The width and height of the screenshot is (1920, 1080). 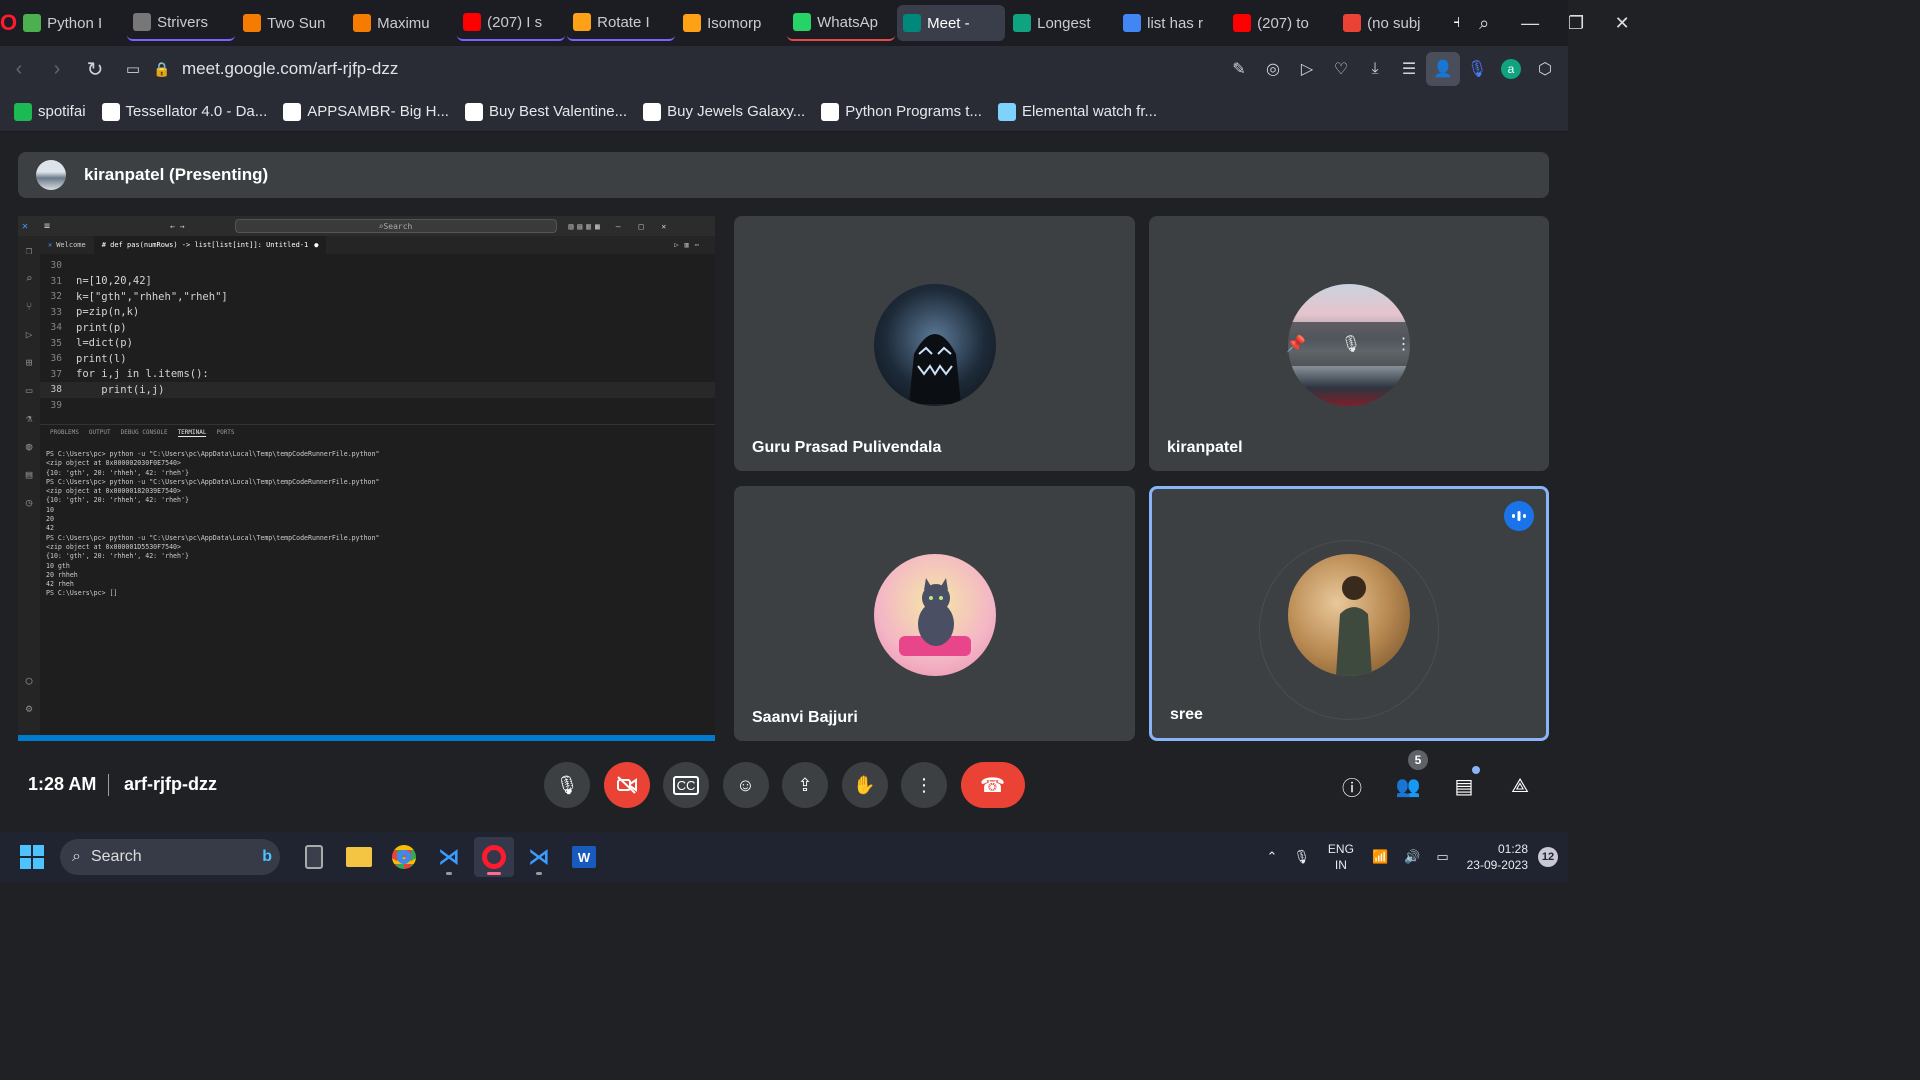 What do you see at coordinates (864, 785) in the screenshot?
I see `raise-hand-button: ✋` at bounding box center [864, 785].